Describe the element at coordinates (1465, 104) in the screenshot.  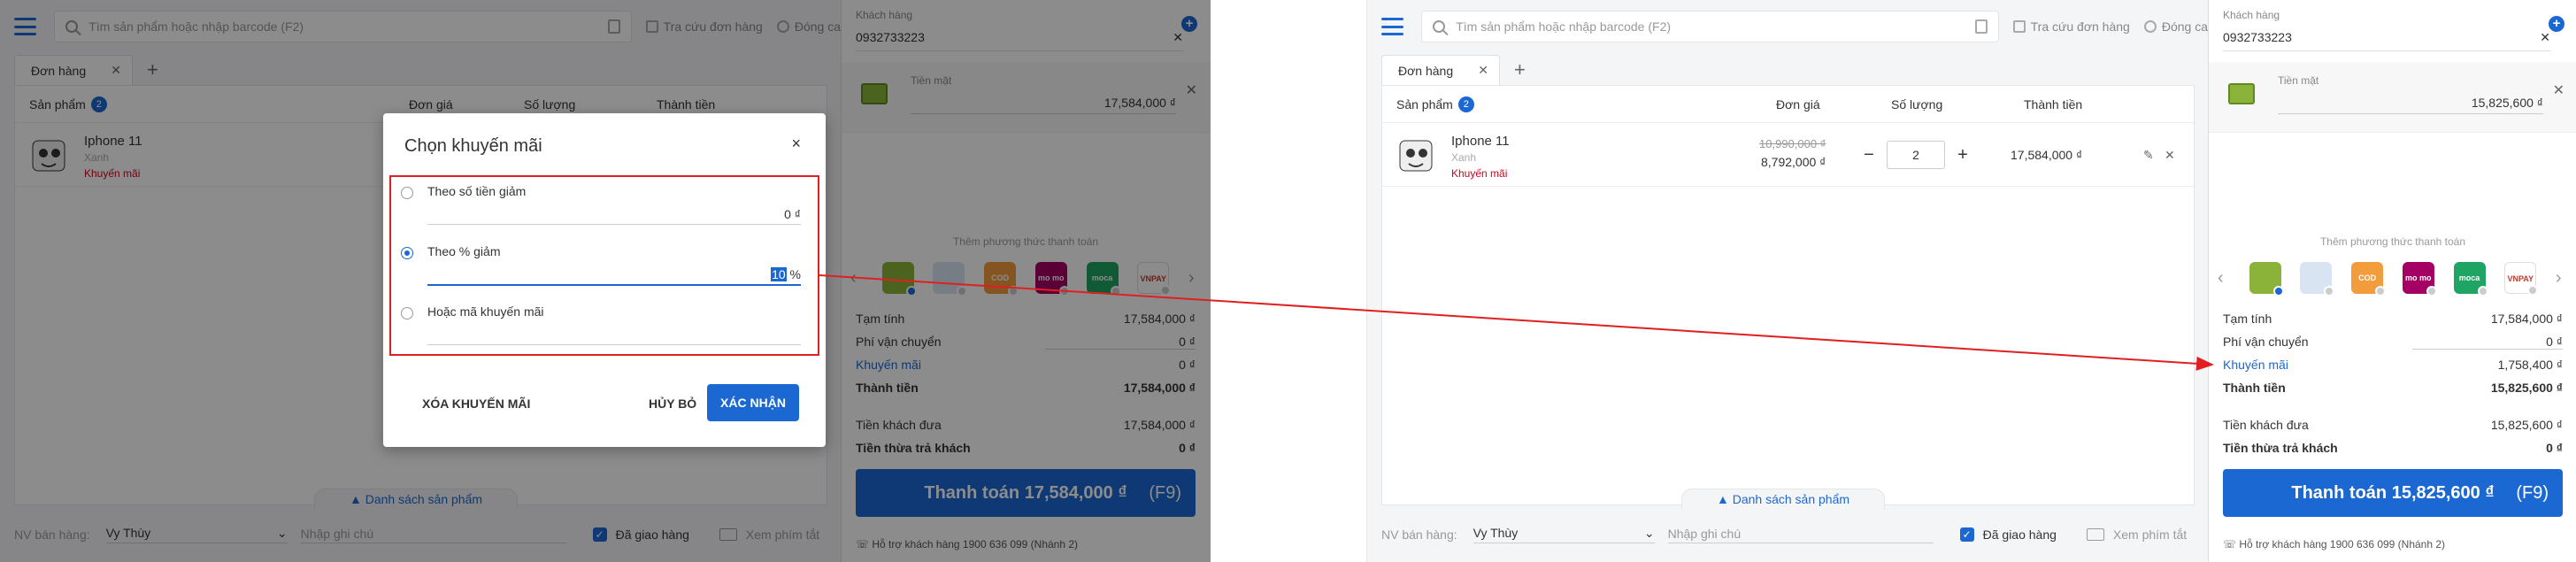
I see `product-count-badge: 2` at that location.